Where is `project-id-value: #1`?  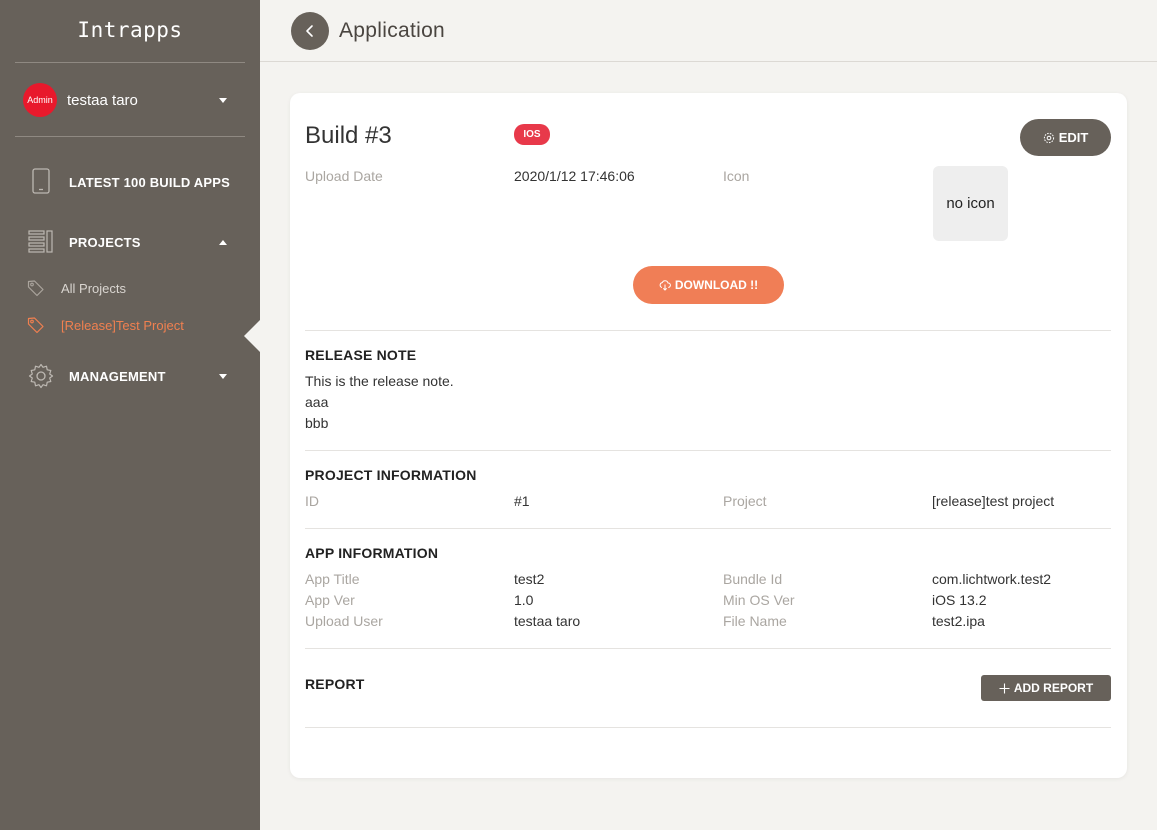 project-id-value: #1 is located at coordinates (522, 501).